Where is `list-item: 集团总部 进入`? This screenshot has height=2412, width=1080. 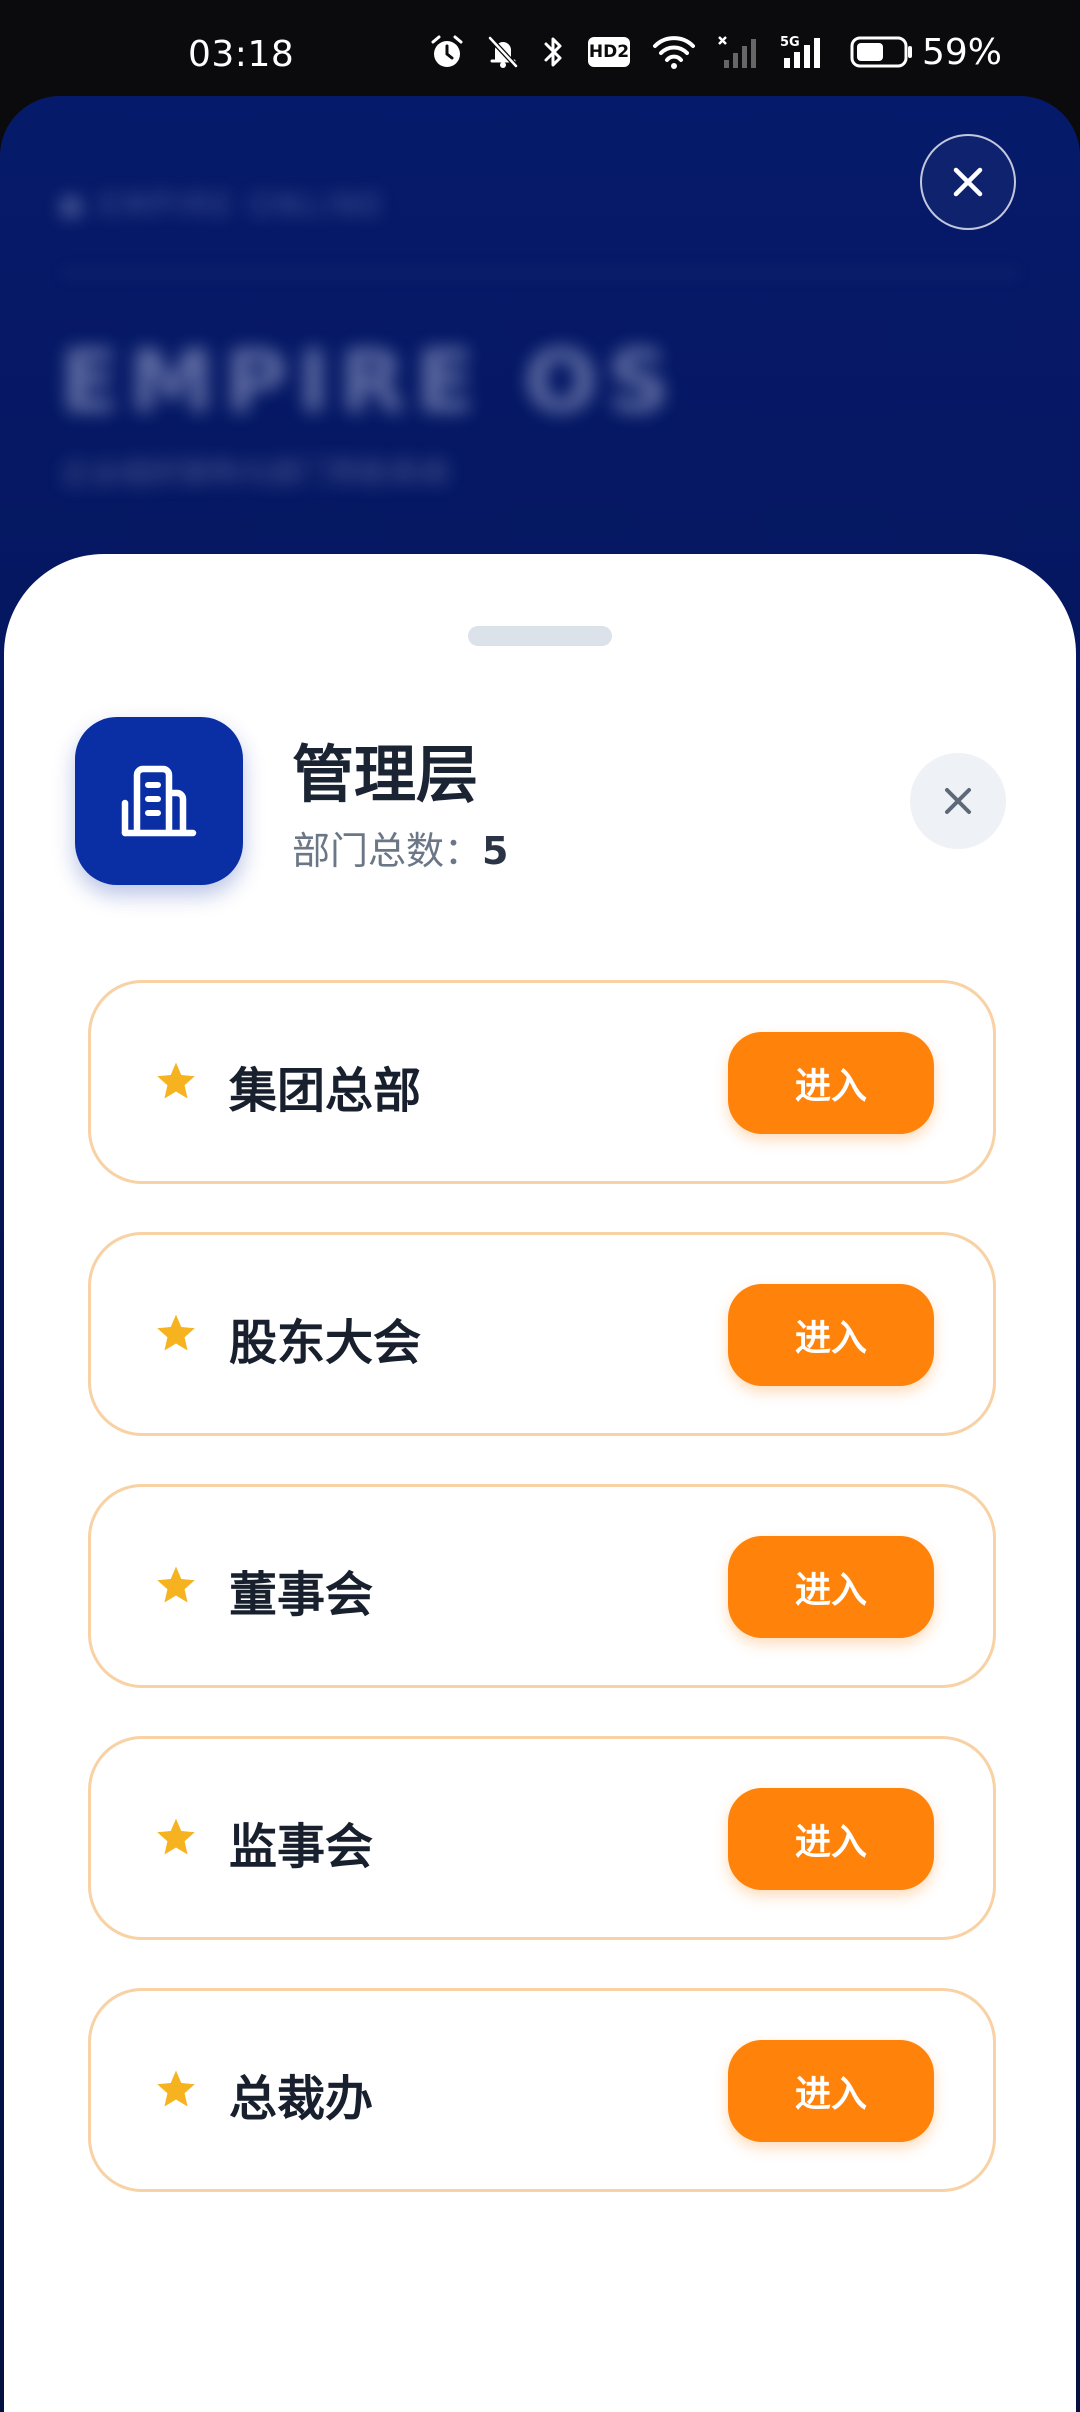 list-item: 集团总部 进入 is located at coordinates (542, 1082).